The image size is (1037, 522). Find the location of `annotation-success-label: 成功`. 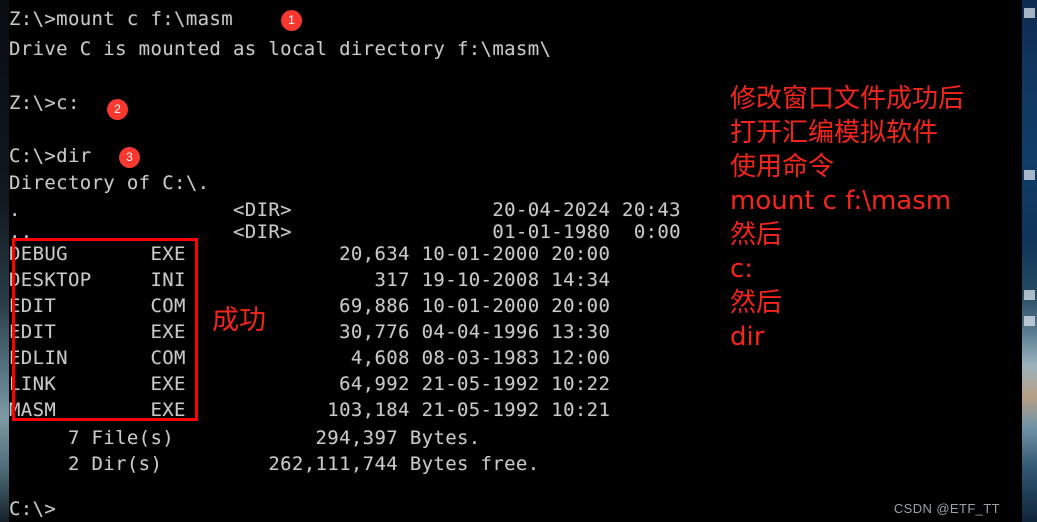

annotation-success-label: 成功 is located at coordinates (239, 320).